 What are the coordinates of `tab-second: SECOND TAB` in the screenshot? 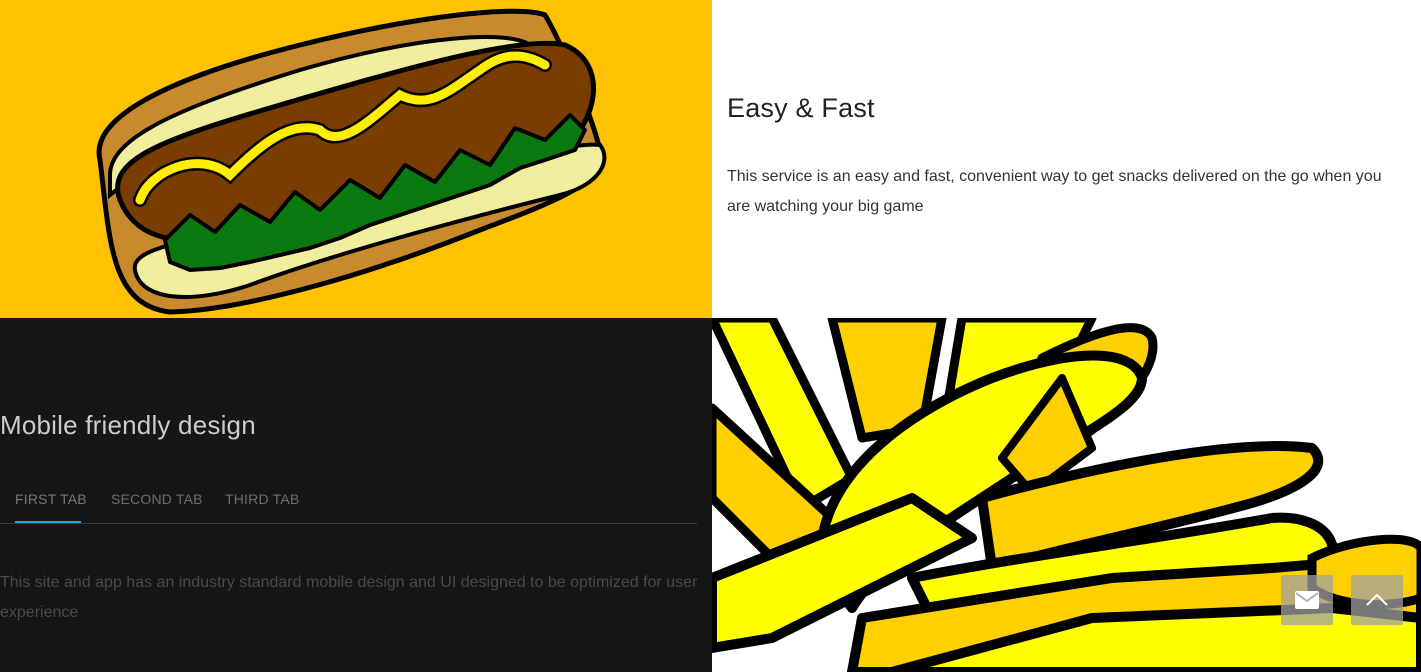 It's located at (157, 499).